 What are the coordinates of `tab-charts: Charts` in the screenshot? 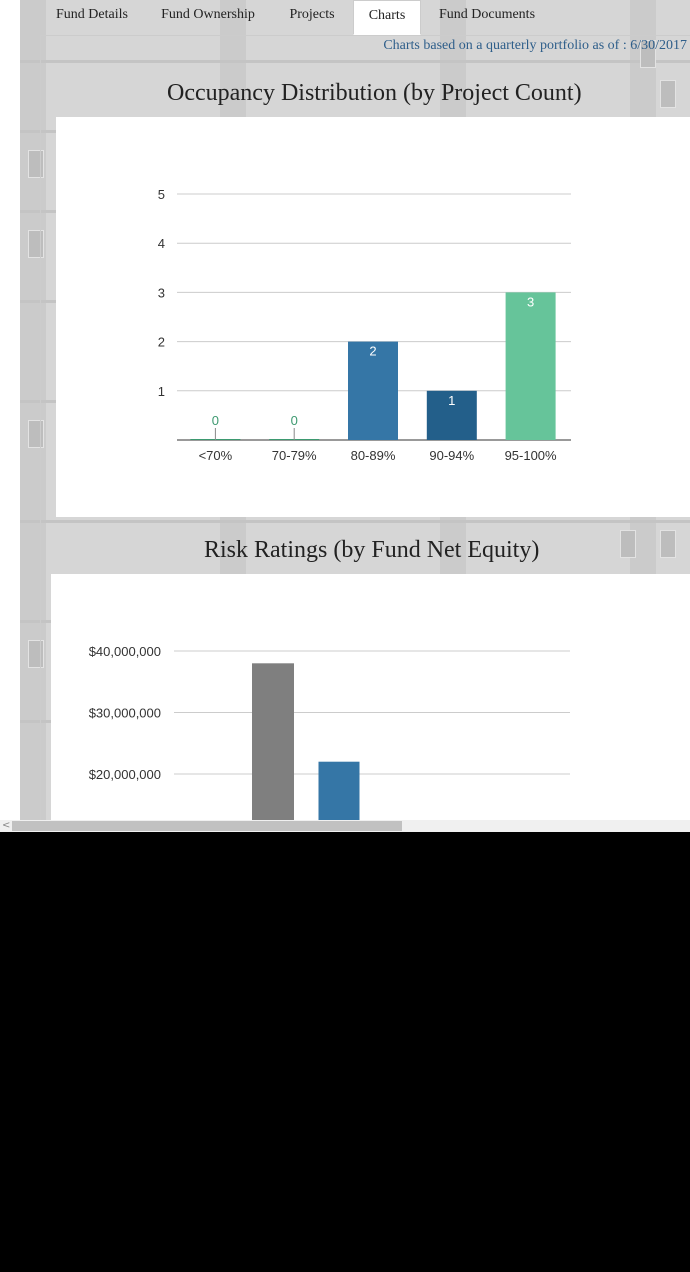 It's located at (387, 17).